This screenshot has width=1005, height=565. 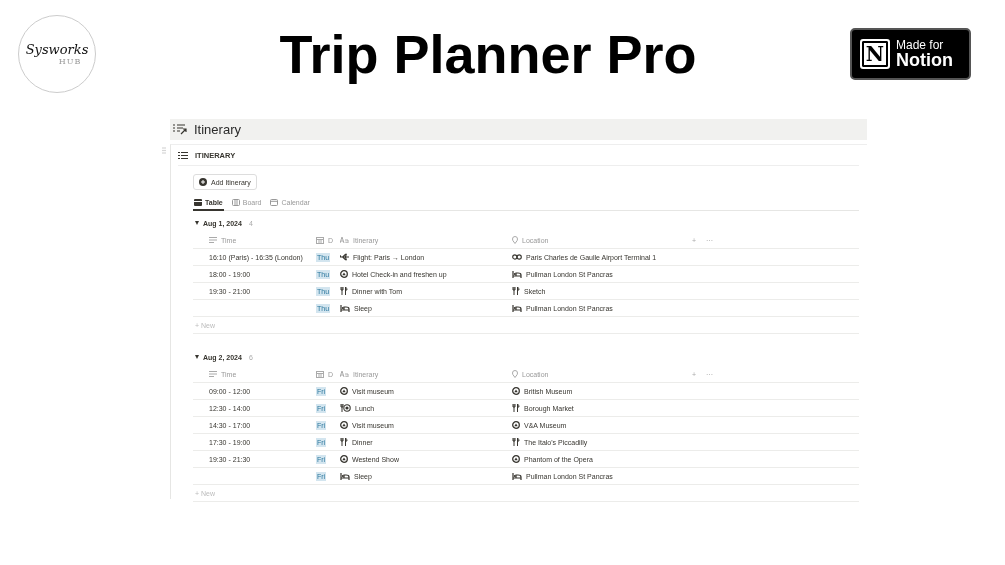 What do you see at coordinates (183, 155) in the screenshot?
I see `list-icon` at bounding box center [183, 155].